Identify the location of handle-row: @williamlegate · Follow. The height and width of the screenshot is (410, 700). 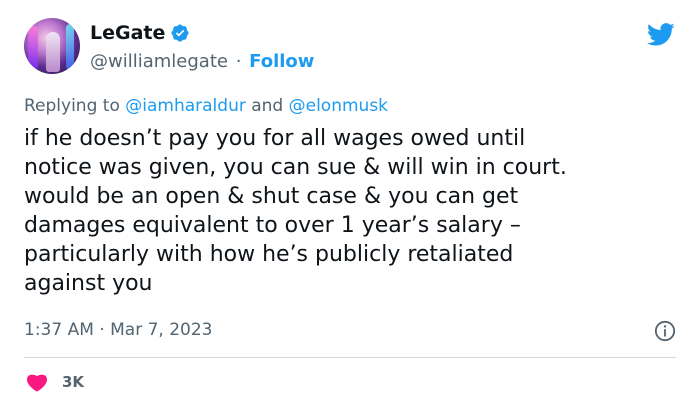
(202, 61).